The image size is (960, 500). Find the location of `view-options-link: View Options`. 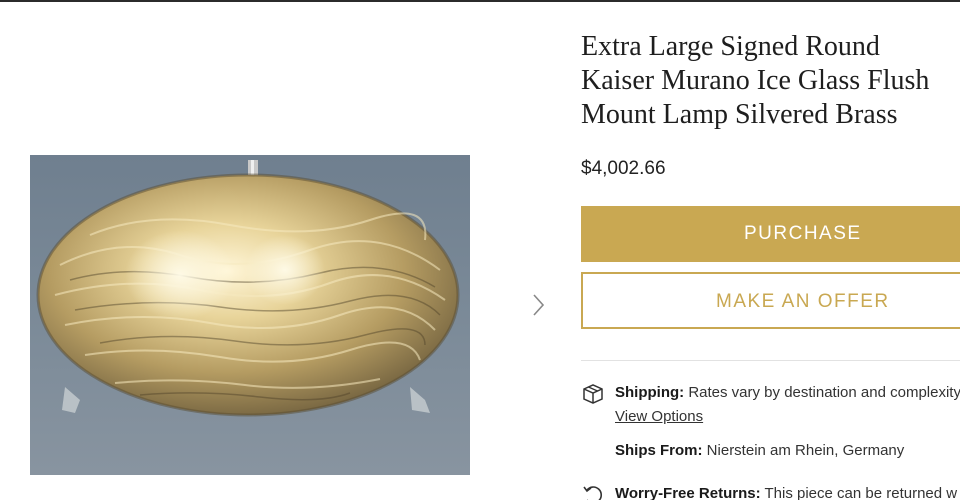

view-options-link: View Options is located at coordinates (659, 416).